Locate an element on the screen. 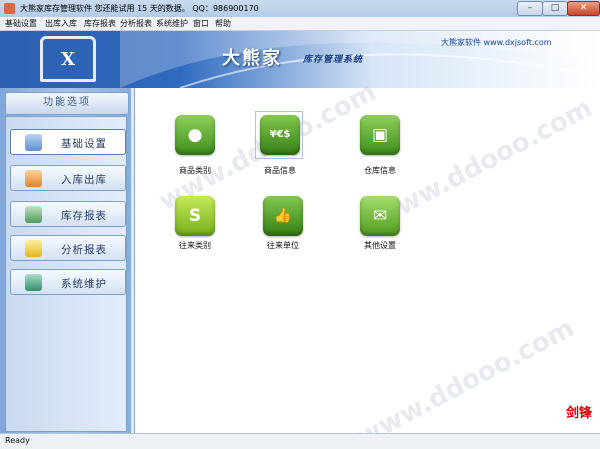  nav-stock-in-out: 入库出库 is located at coordinates (68, 178).